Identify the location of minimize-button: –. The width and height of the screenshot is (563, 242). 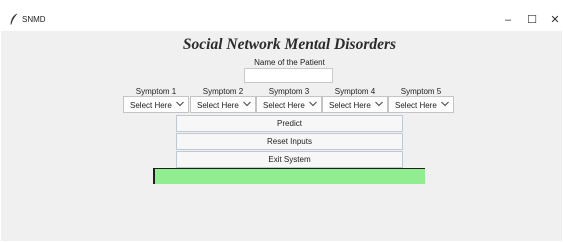
(508, 20).